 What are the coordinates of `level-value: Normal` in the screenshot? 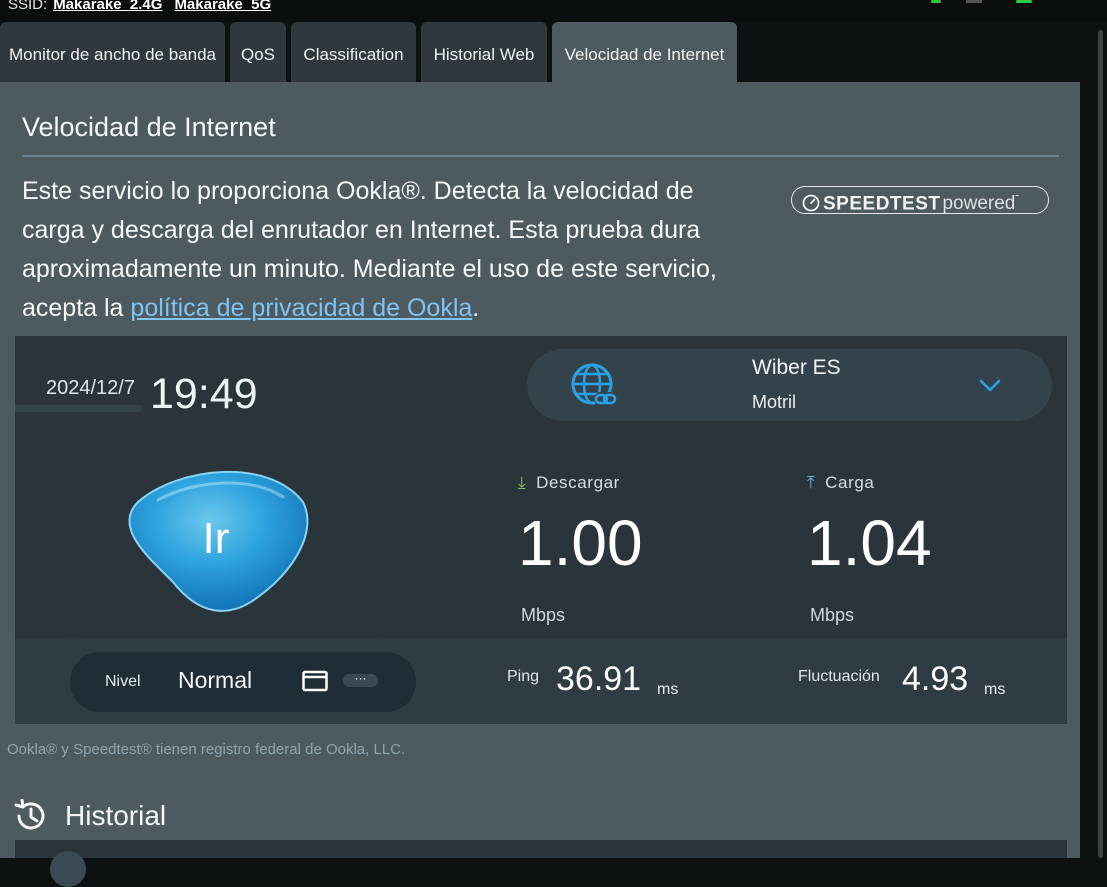 It's located at (215, 680).